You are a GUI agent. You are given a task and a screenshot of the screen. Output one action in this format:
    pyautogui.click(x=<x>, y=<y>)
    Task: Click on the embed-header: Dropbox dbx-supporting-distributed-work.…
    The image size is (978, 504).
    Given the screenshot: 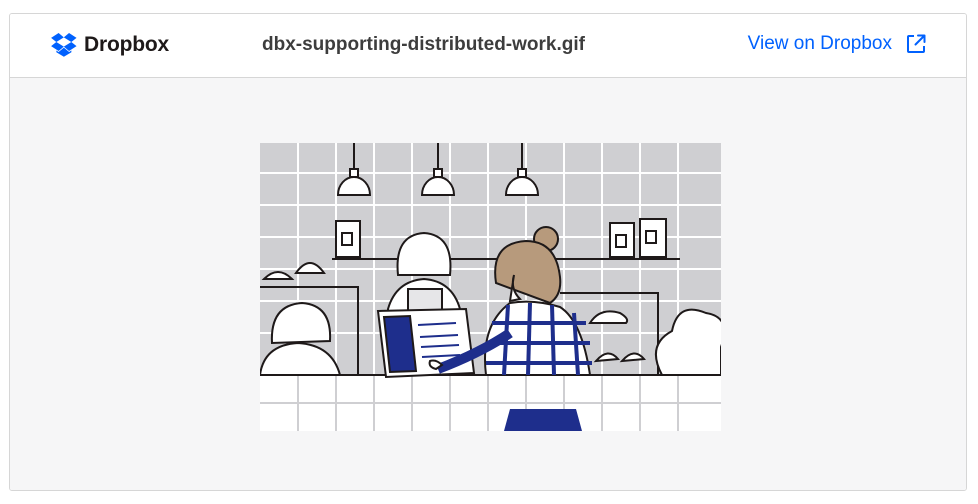 What is the action you would take?
    pyautogui.click(x=488, y=46)
    